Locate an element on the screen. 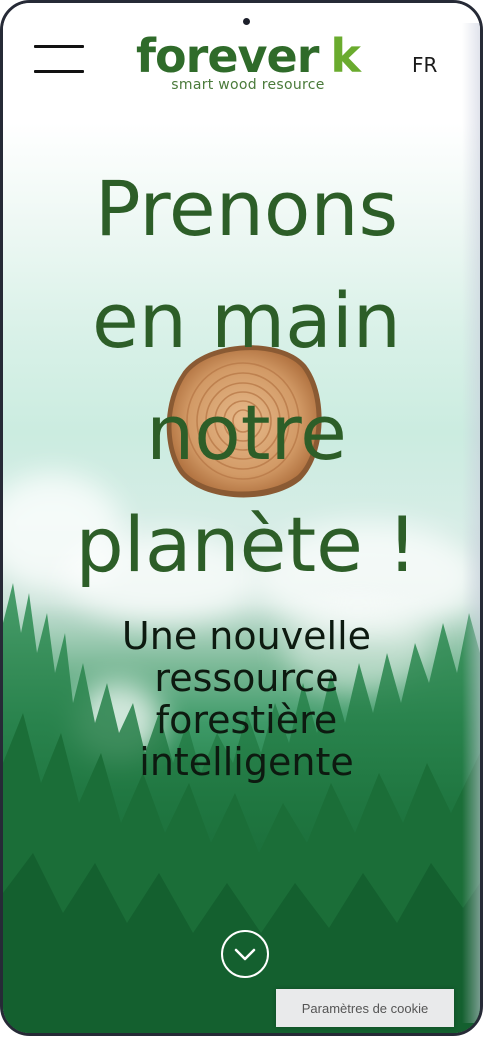 Image resolution: width=489 pixels, height=1040 pixels. brand-logo: forever k smart wood resource is located at coordinates (248, 61).